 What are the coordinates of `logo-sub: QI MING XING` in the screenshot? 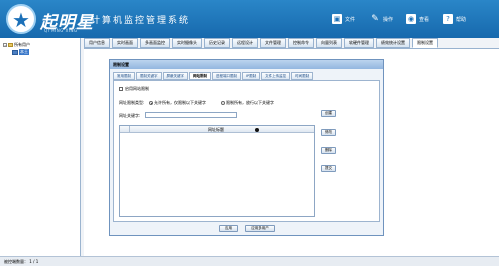 It's located at (61, 30).